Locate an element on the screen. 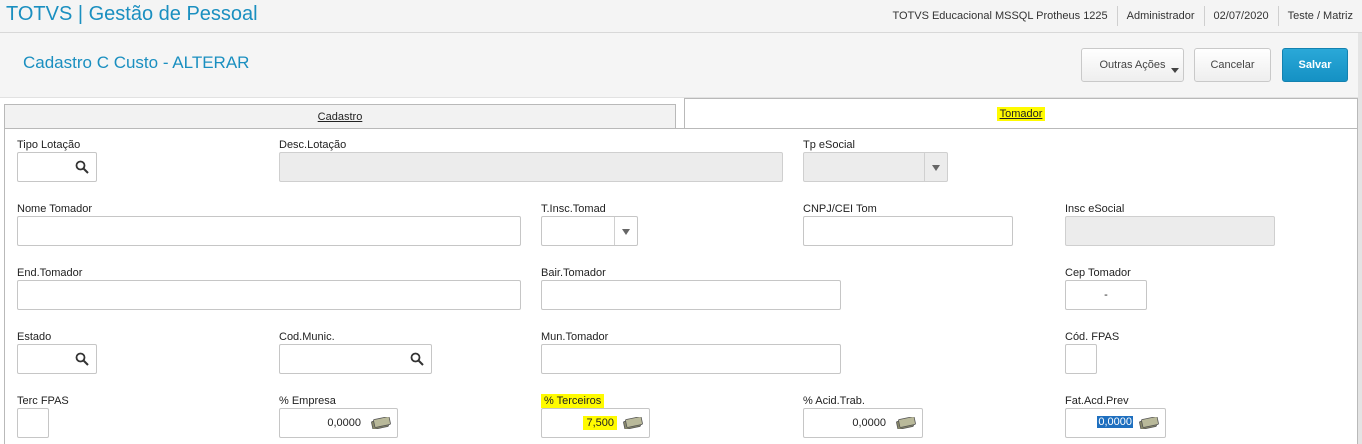 The width and height of the screenshot is (1362, 444). tp-esocial-select is located at coordinates (875, 167).